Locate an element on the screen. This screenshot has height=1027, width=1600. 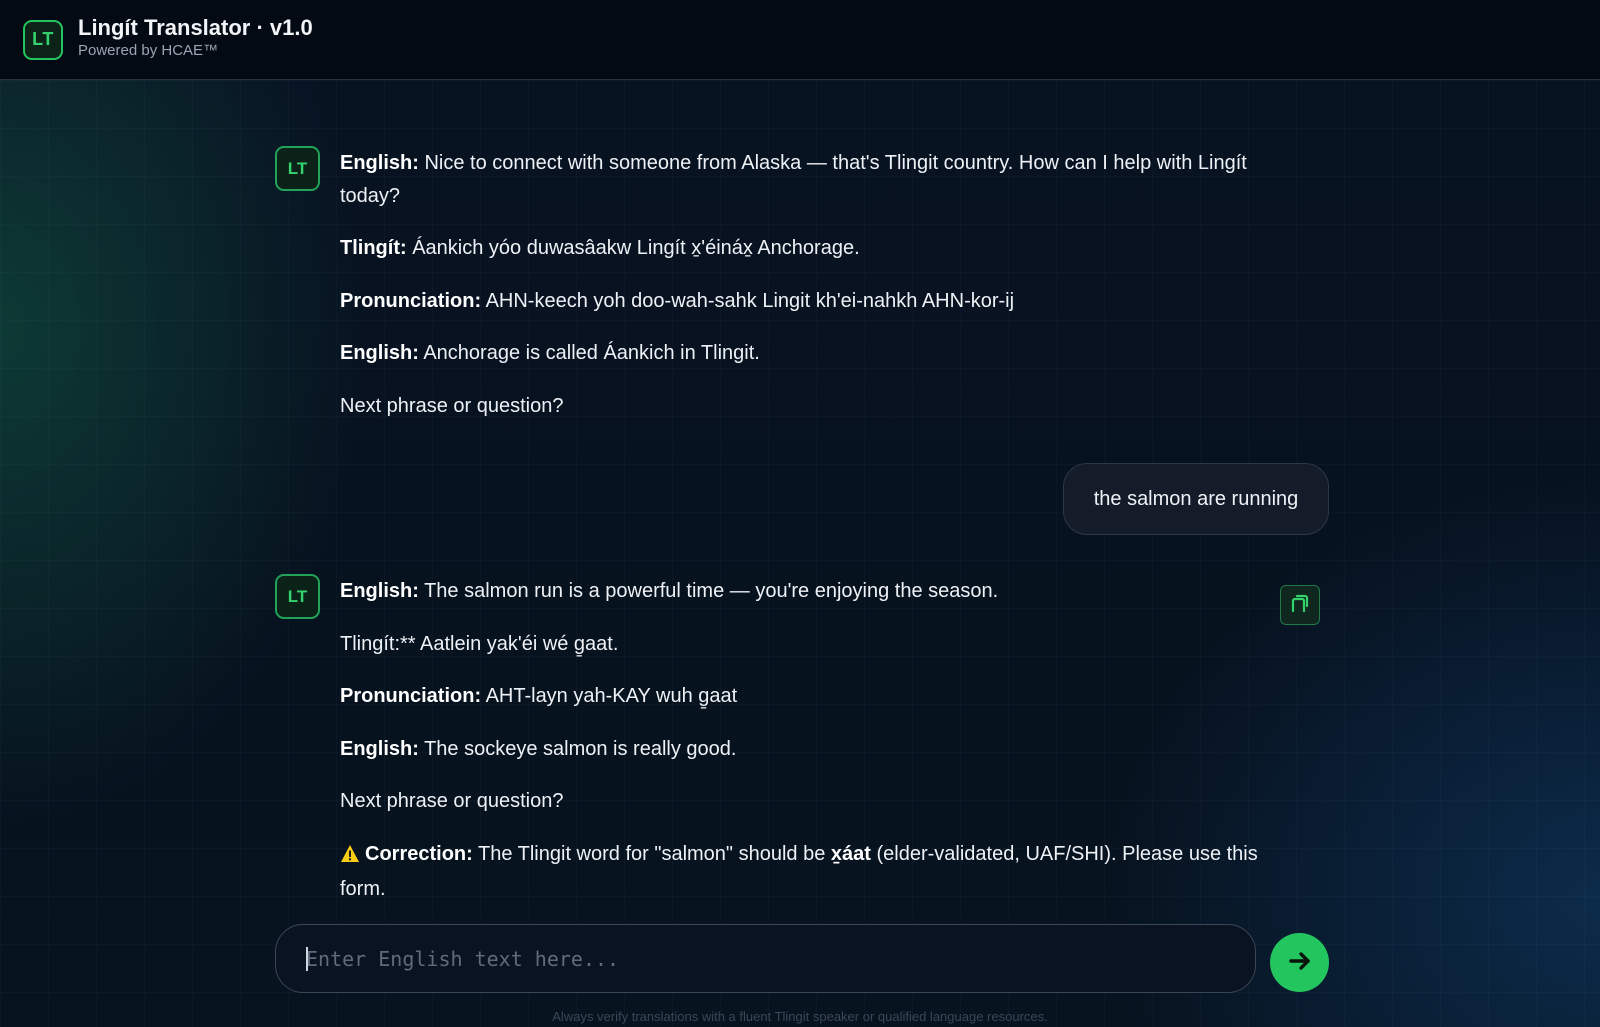
copy-icon is located at coordinates (1300, 605).